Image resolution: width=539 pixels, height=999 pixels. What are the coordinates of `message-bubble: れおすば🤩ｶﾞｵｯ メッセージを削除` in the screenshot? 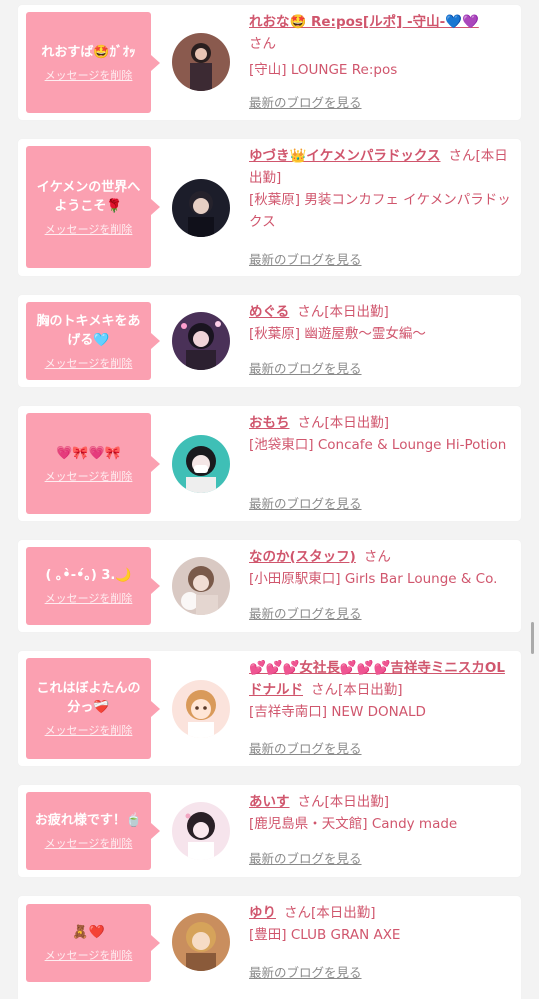 It's located at (93, 62).